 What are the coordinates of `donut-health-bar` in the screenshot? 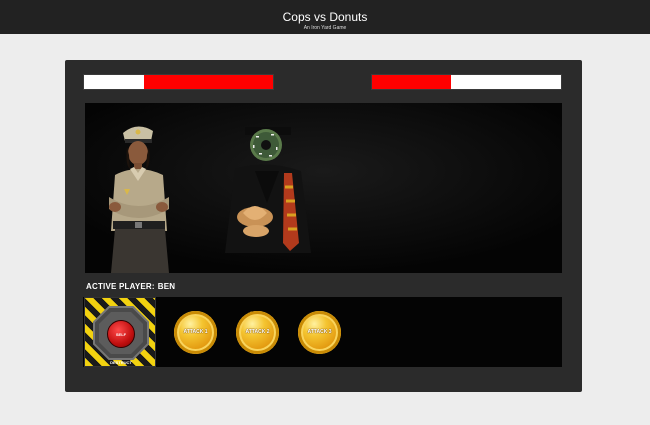 It's located at (466, 82).